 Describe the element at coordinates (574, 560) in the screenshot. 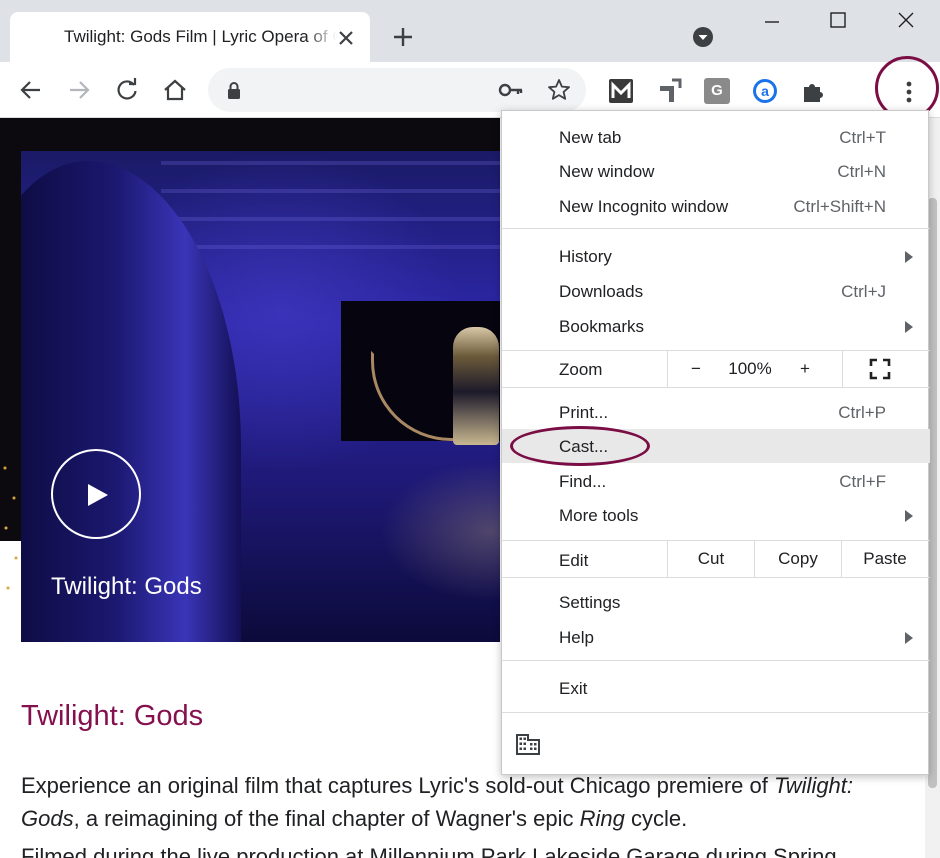

I see `edit-label: Edit` at that location.